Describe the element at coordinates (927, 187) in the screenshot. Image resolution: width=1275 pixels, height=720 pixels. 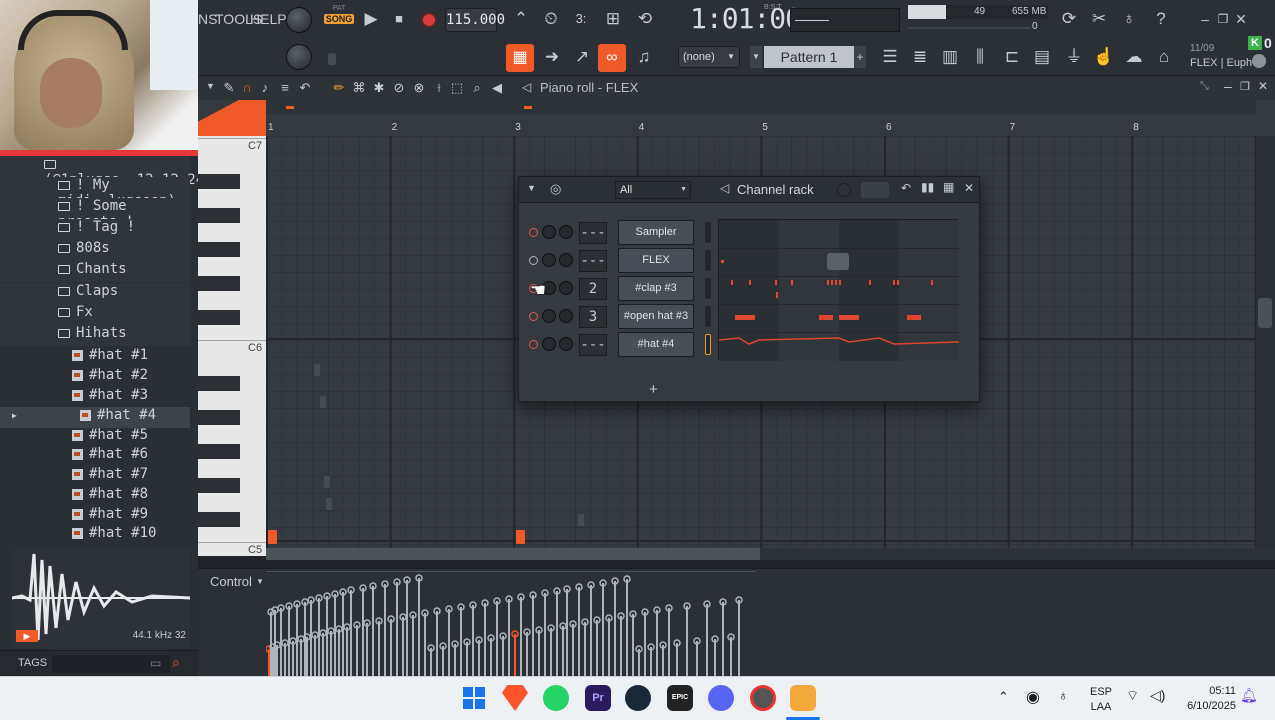
I see `graph-editor-icon: ▮▮` at that location.